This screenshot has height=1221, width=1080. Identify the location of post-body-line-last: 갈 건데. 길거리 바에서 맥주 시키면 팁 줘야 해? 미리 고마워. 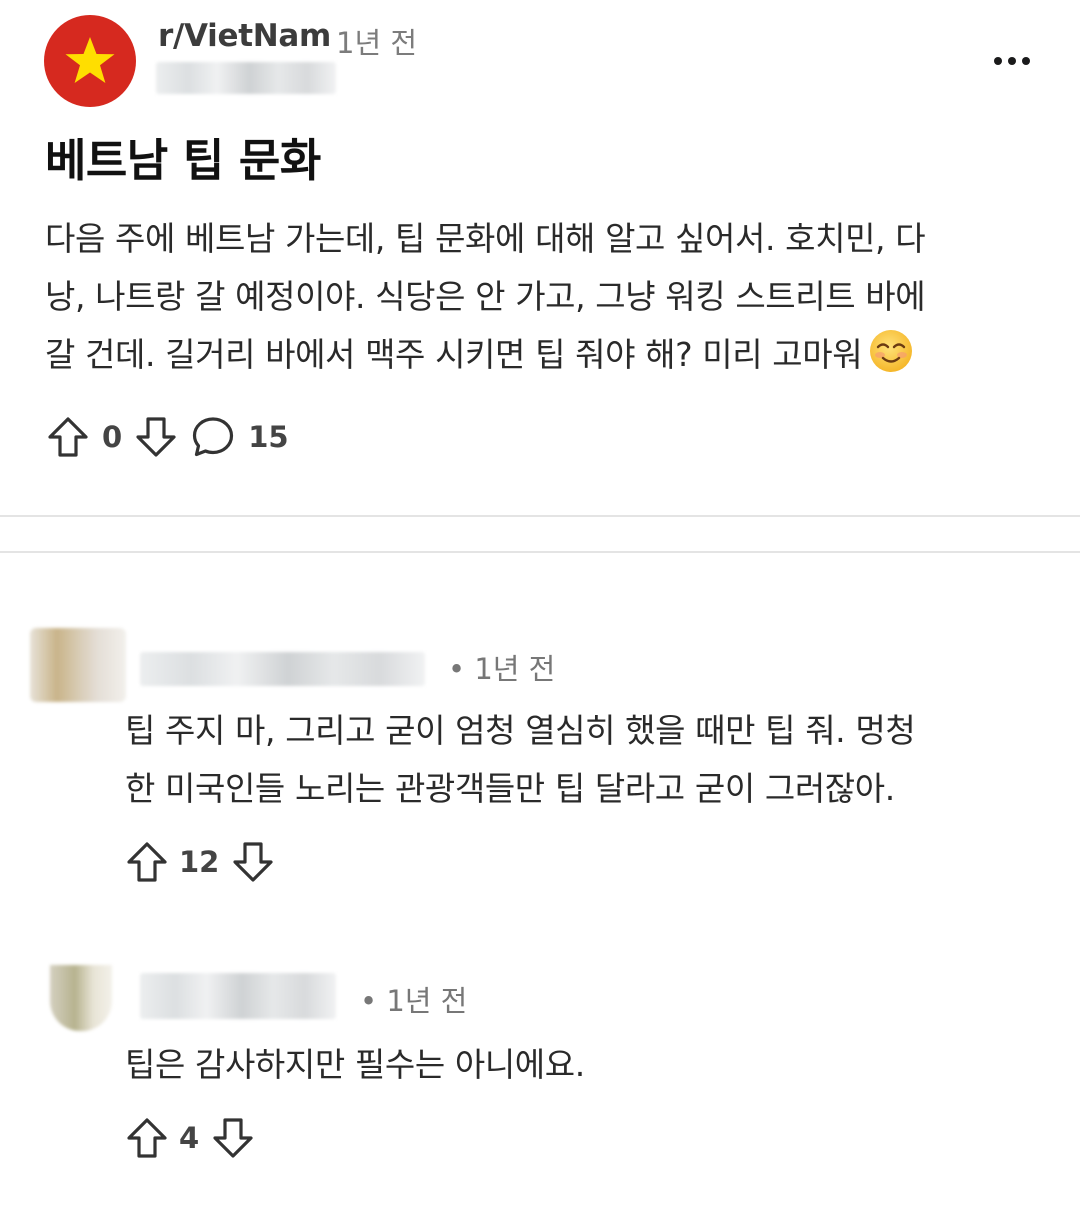
(540, 359).